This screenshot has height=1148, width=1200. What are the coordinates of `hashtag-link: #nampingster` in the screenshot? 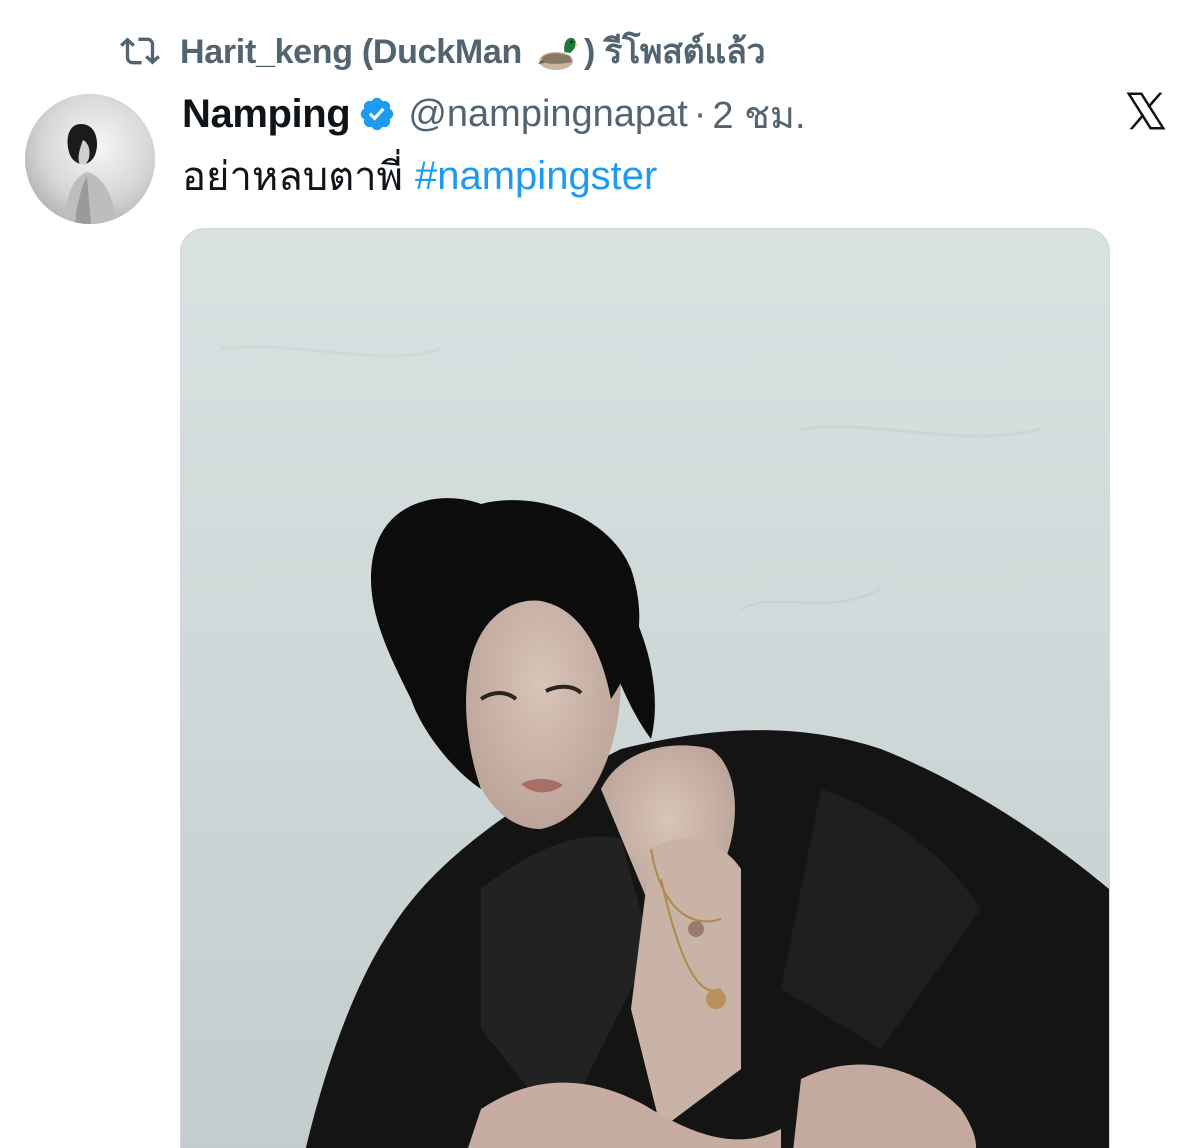 It's located at (536, 176).